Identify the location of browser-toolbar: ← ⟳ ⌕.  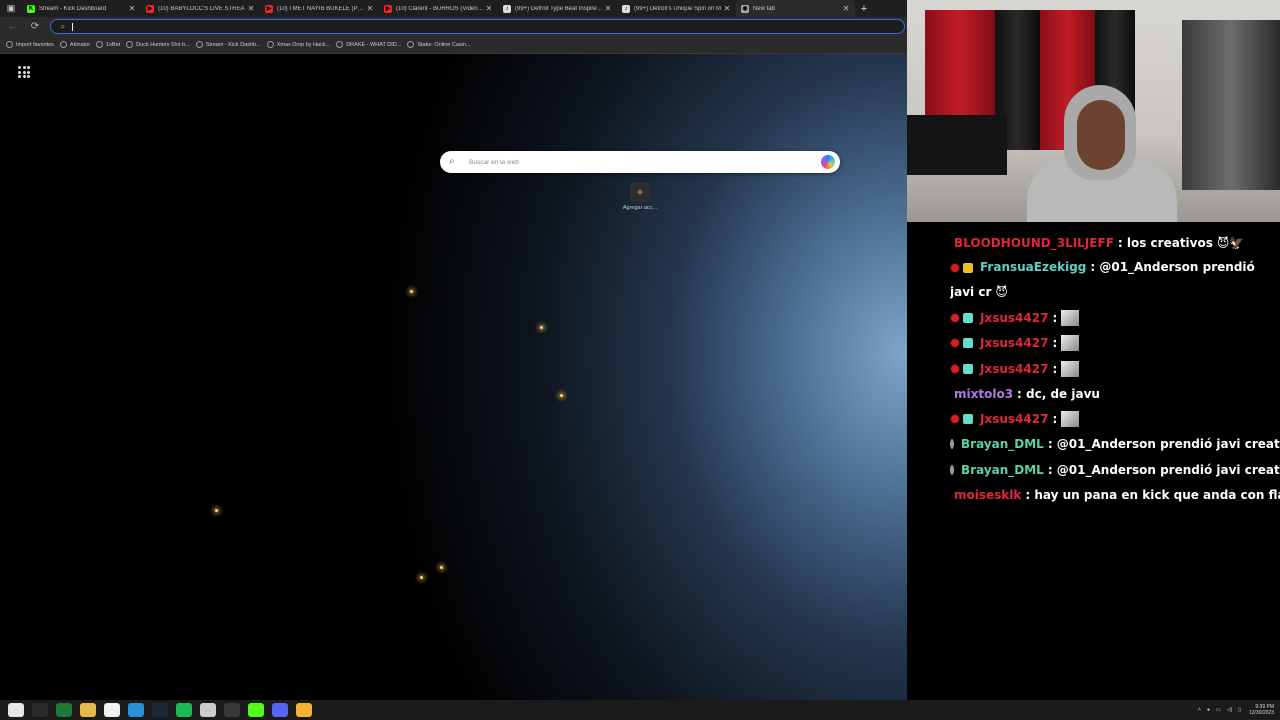
(453, 26).